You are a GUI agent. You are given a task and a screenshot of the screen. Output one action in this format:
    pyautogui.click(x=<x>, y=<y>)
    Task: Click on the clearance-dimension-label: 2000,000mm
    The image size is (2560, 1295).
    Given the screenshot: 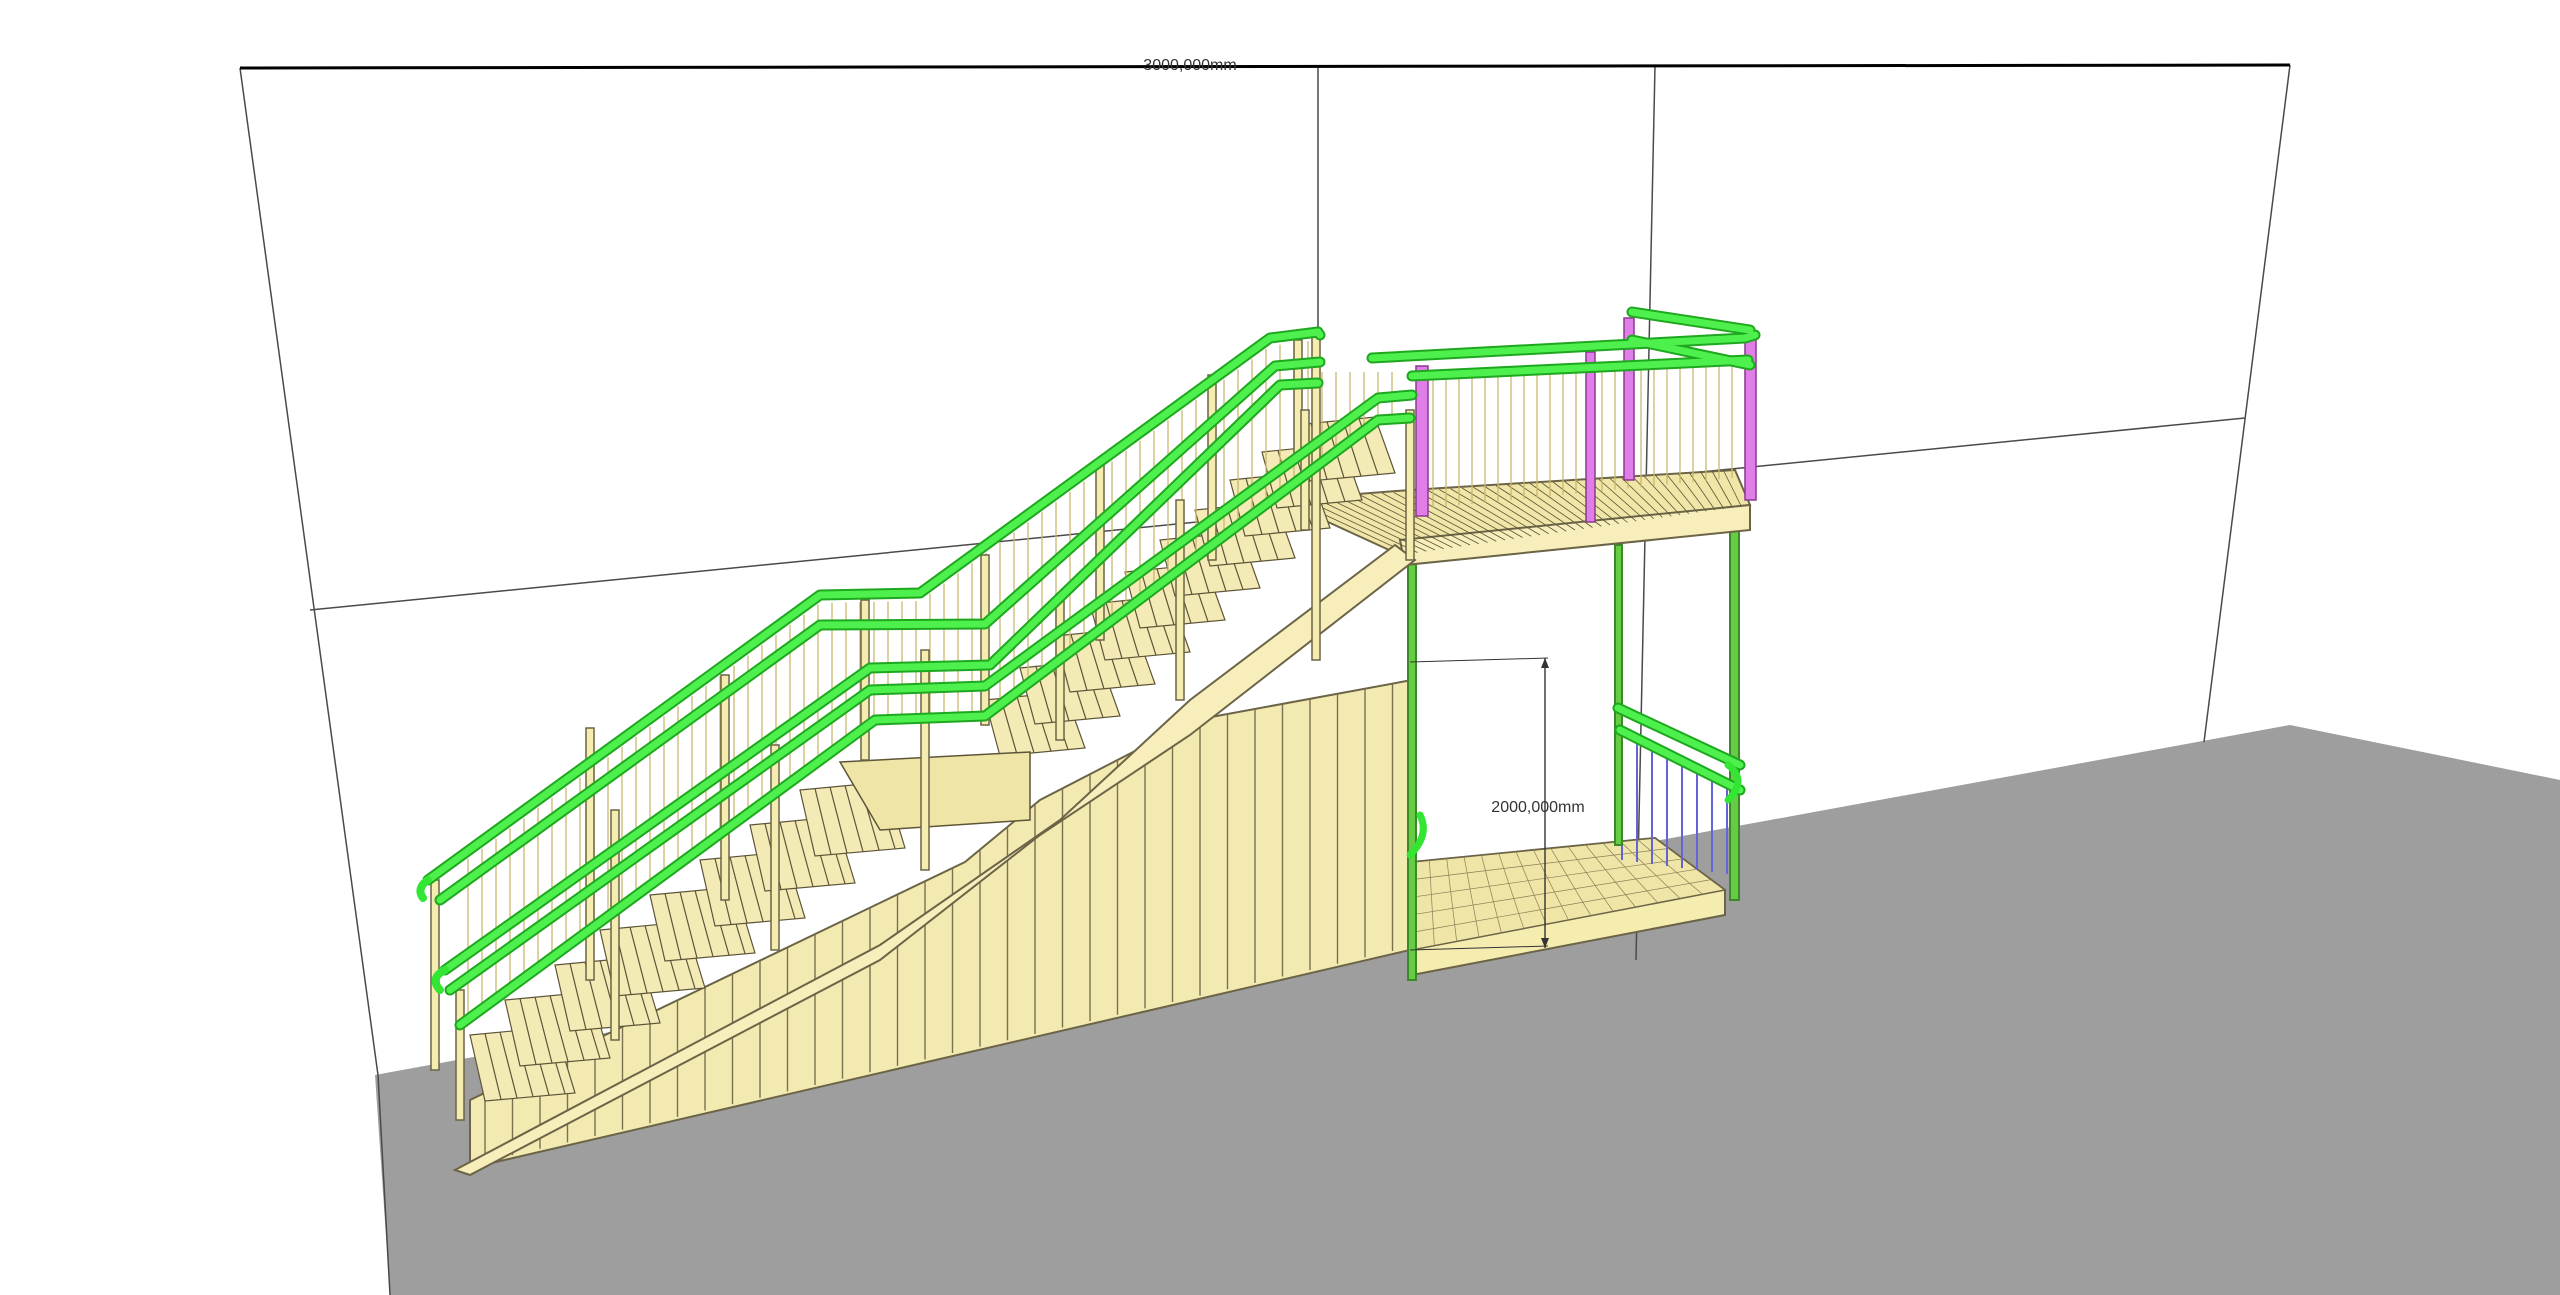 What is the action you would take?
    pyautogui.click(x=1537, y=807)
    